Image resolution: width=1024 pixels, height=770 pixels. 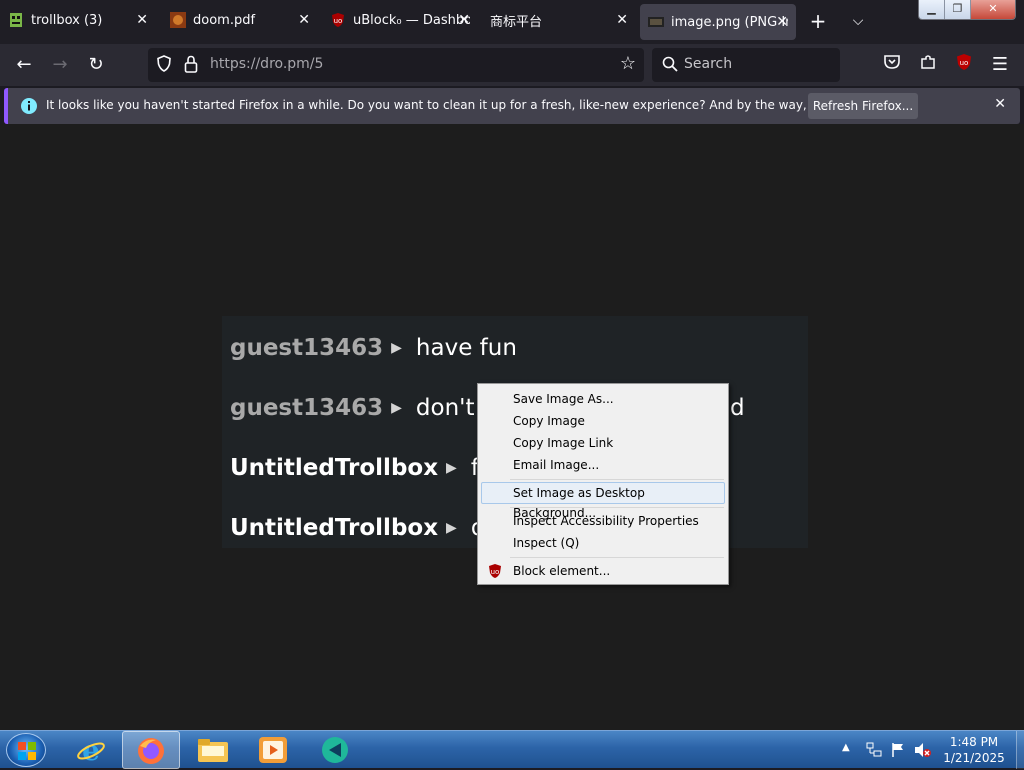 I want to click on extensions-button, so click(x=928, y=65).